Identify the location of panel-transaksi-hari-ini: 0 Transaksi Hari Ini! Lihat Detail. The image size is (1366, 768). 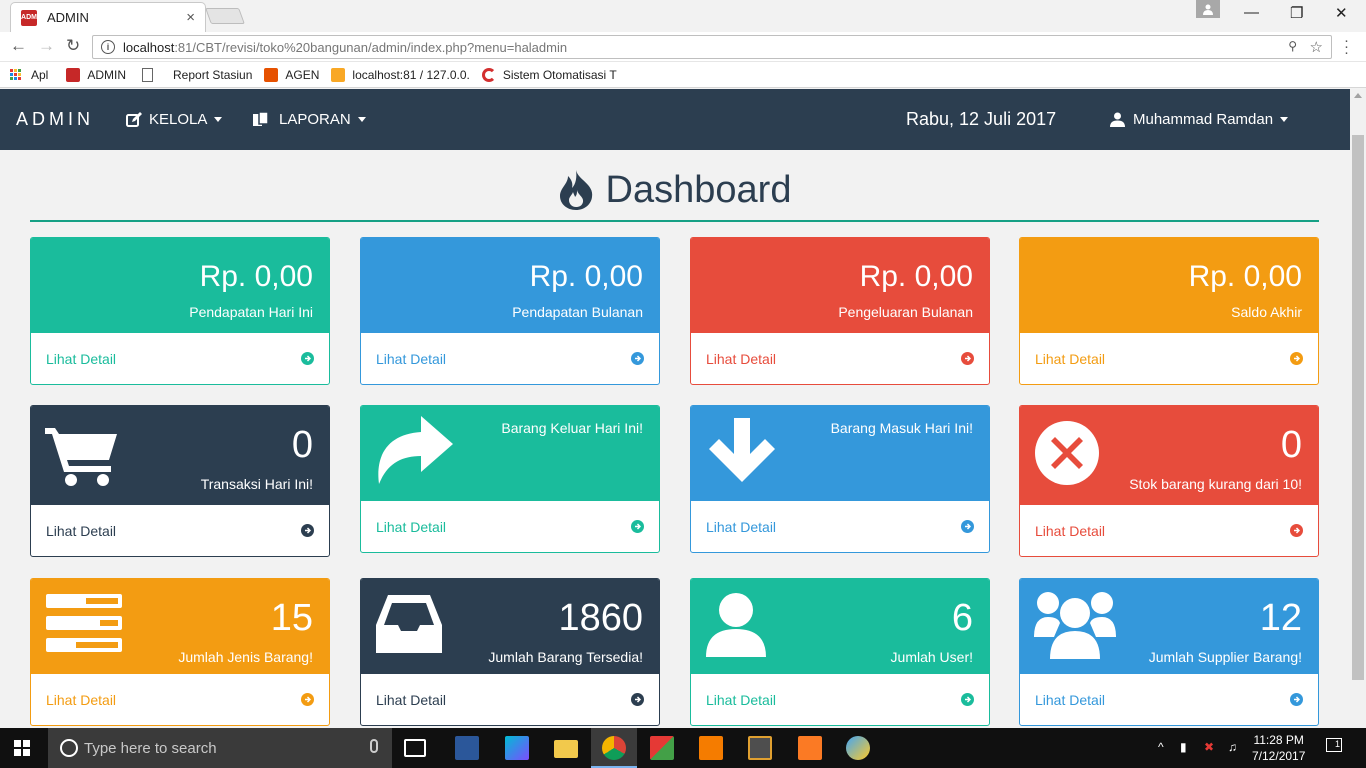
(180, 481).